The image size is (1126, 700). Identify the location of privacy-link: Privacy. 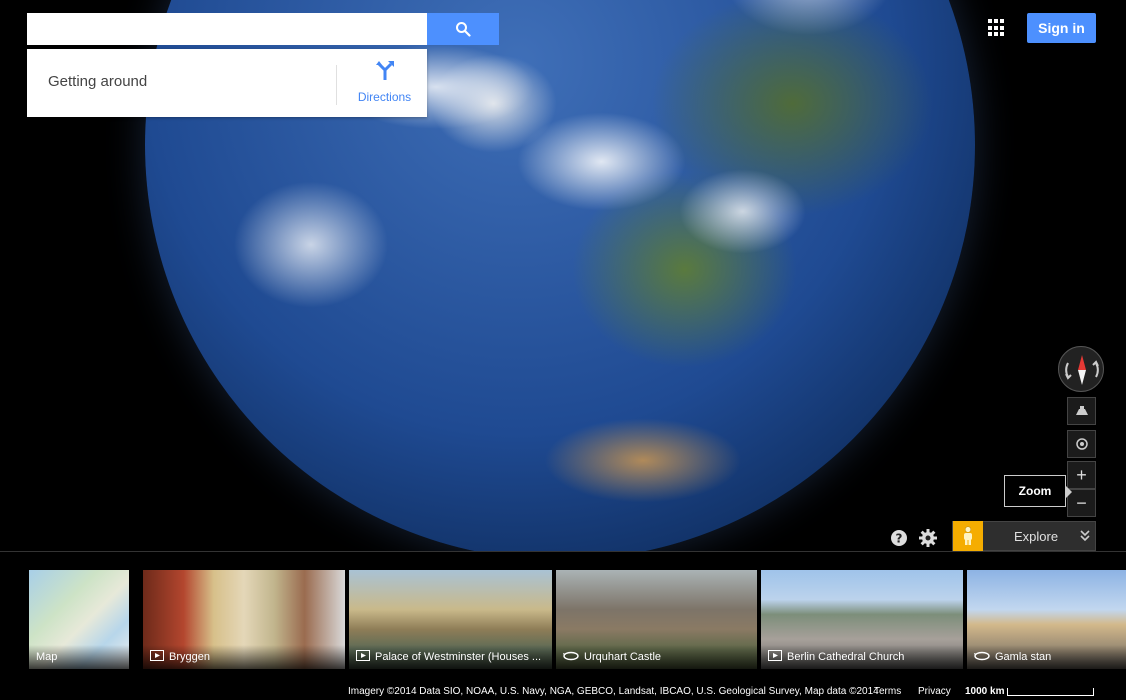
(934, 691).